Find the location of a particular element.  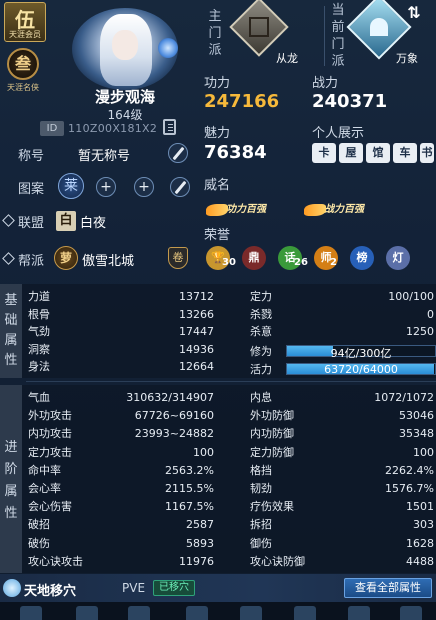

renown-banner-combat: 功力百强 is located at coordinates (236, 210).